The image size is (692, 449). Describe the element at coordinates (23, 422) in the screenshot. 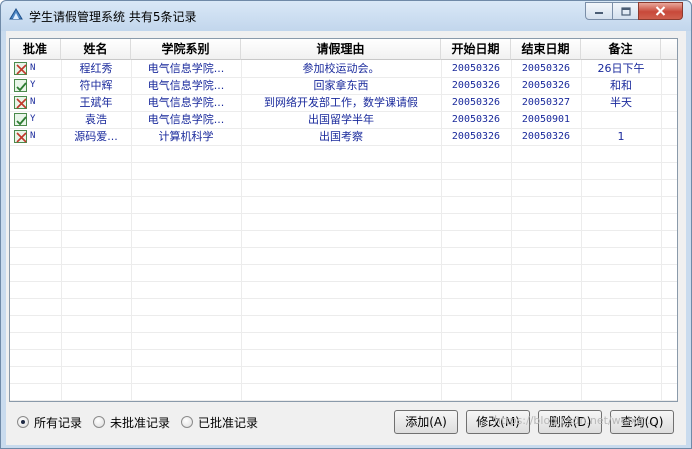

I see `radio-selected-icon` at that location.